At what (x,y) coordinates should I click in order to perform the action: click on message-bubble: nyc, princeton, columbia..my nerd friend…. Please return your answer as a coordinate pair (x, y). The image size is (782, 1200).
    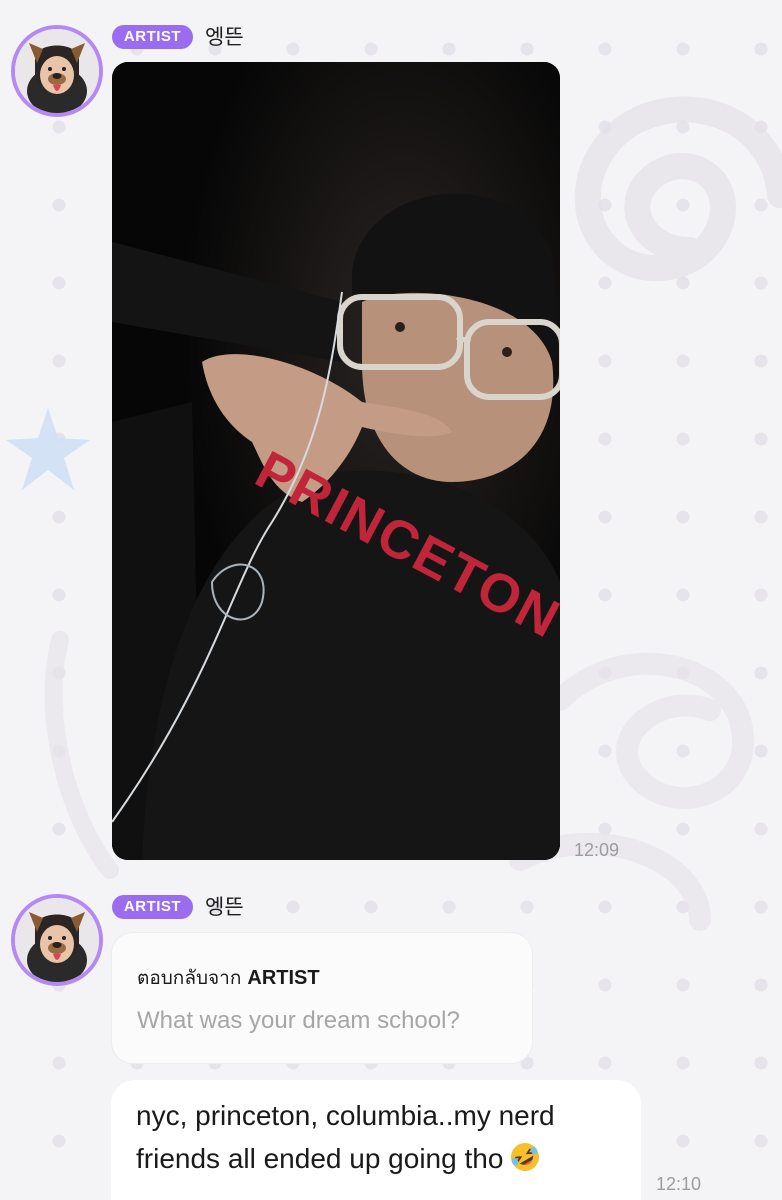
    Looking at the image, I should click on (376, 1140).